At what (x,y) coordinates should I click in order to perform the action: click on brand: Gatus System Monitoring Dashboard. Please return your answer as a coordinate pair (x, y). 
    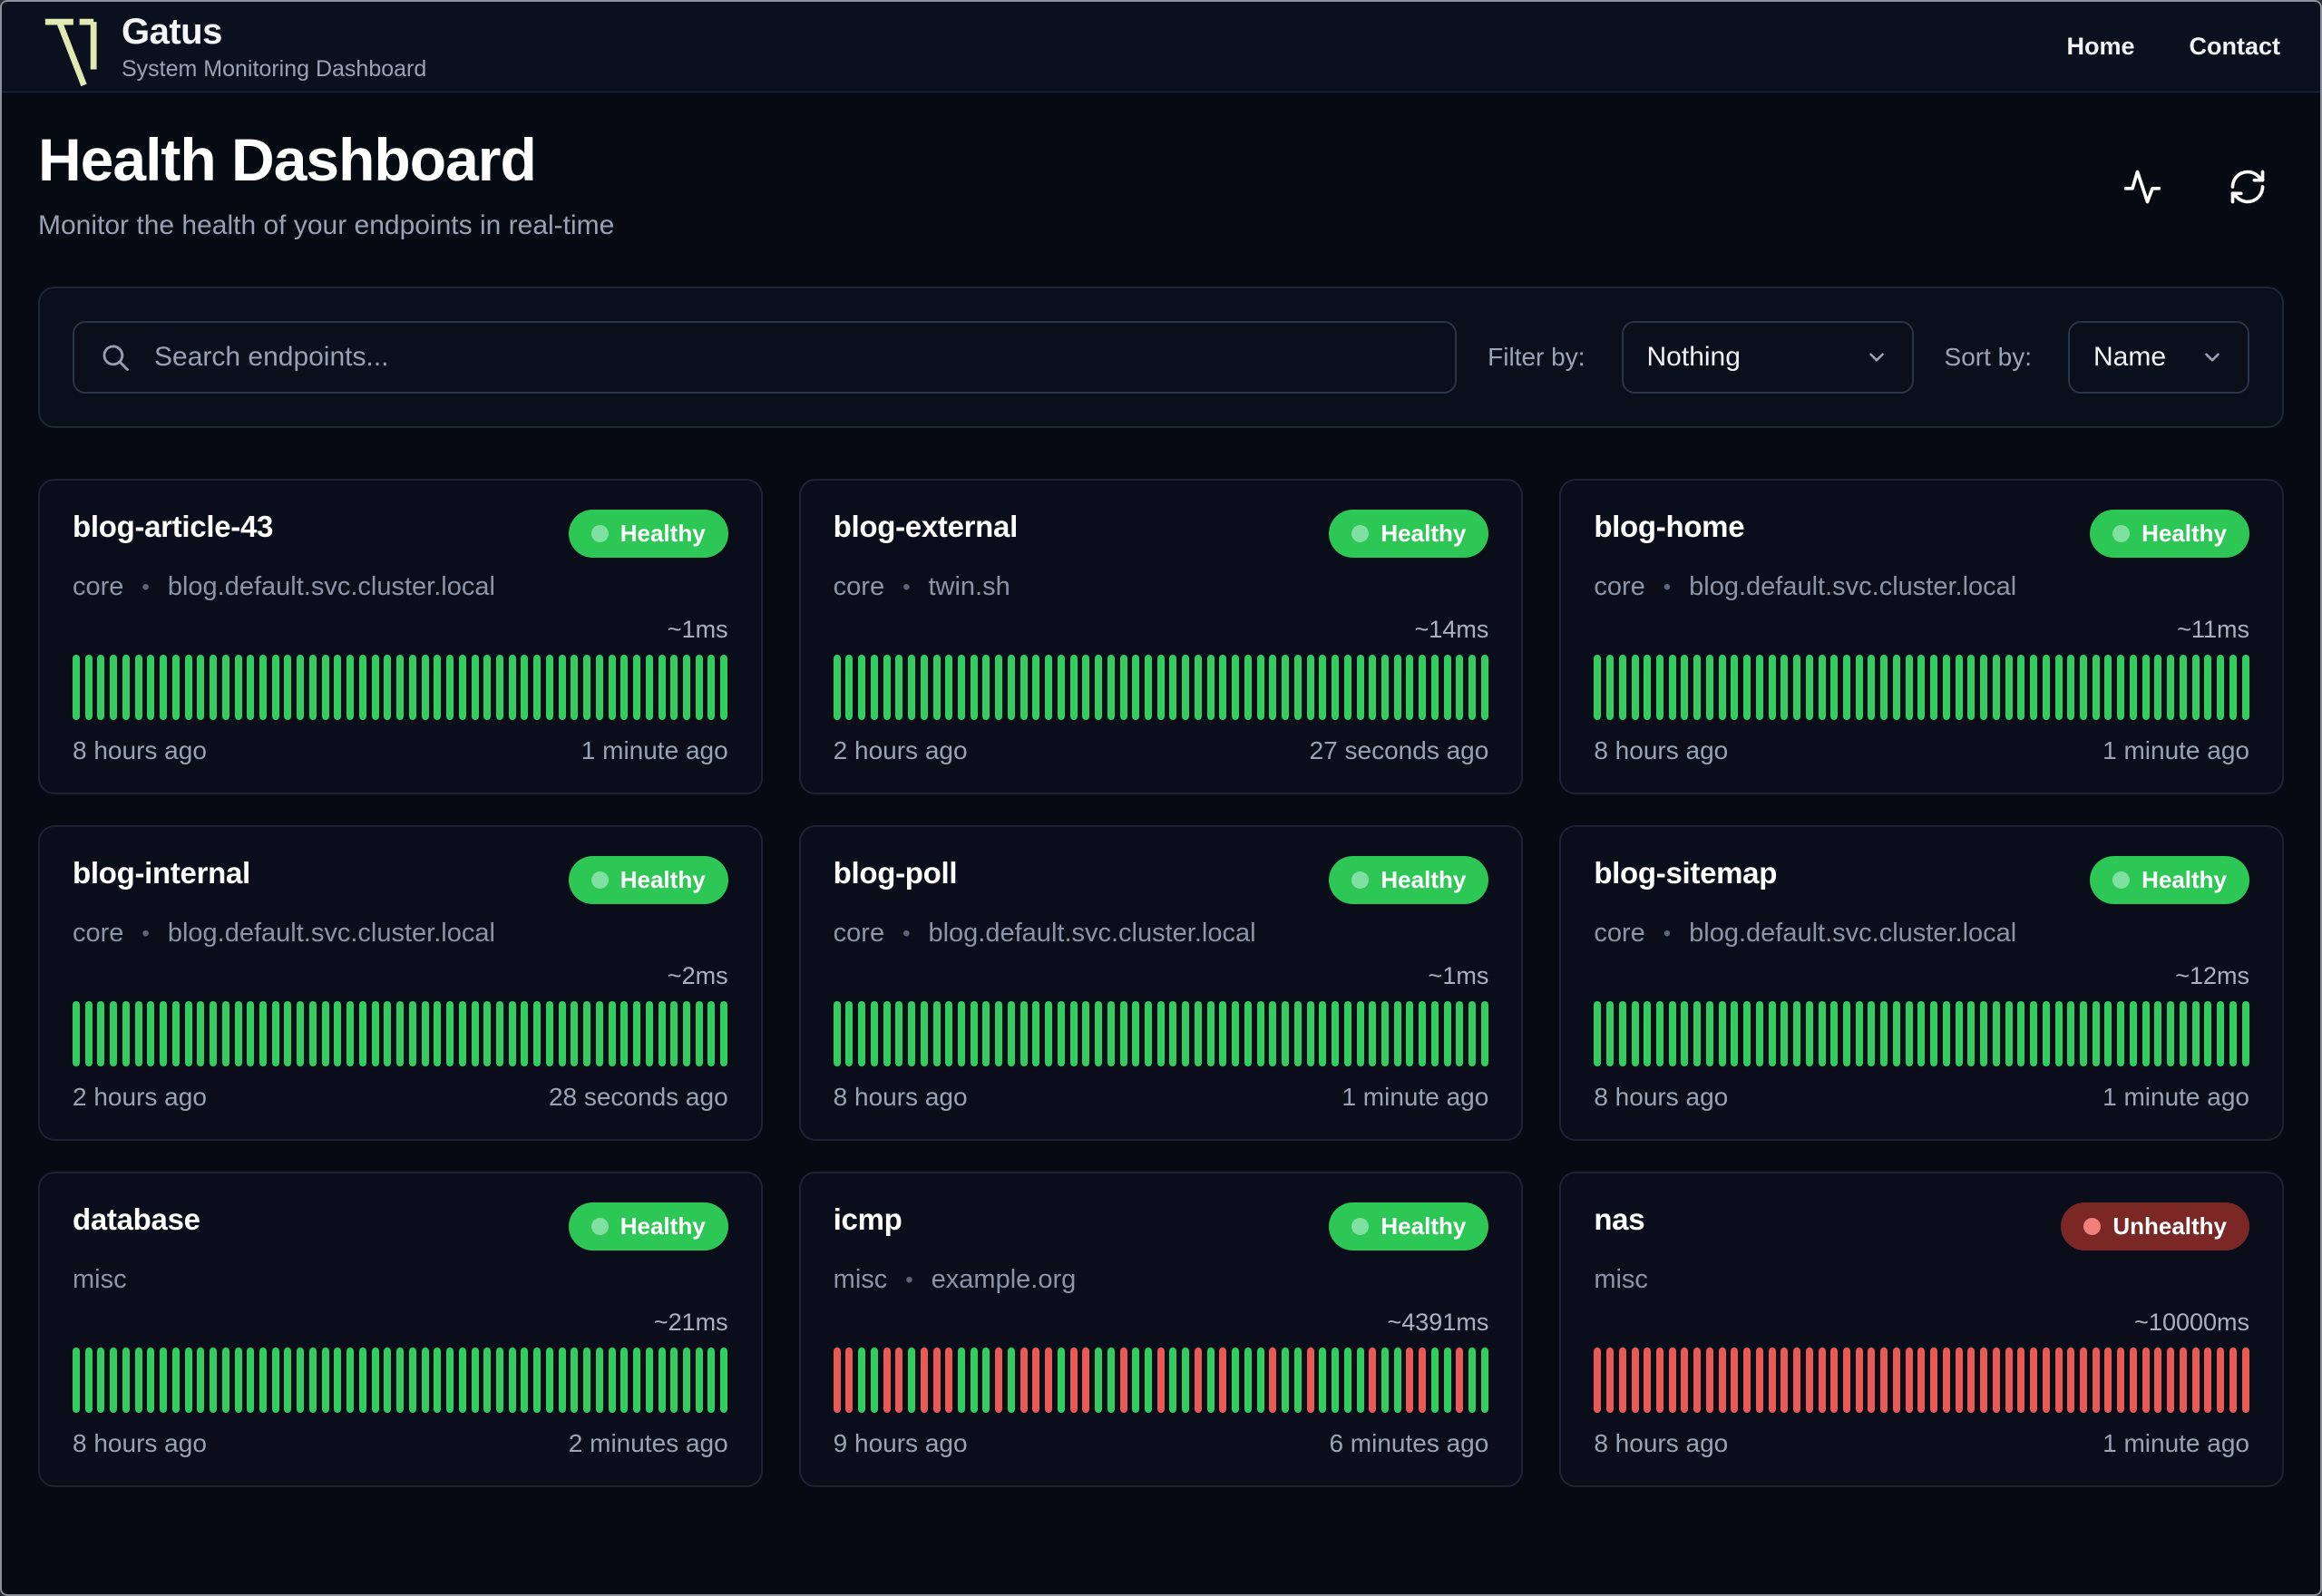
    Looking at the image, I should click on (234, 47).